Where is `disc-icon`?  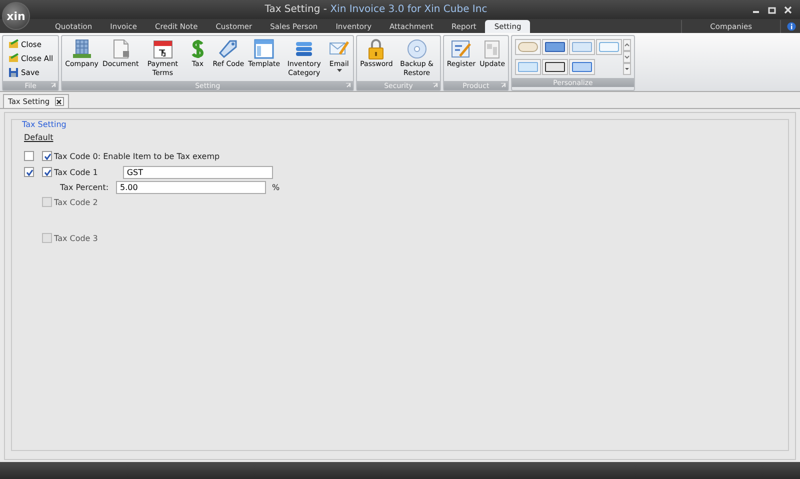 disc-icon is located at coordinates (417, 49).